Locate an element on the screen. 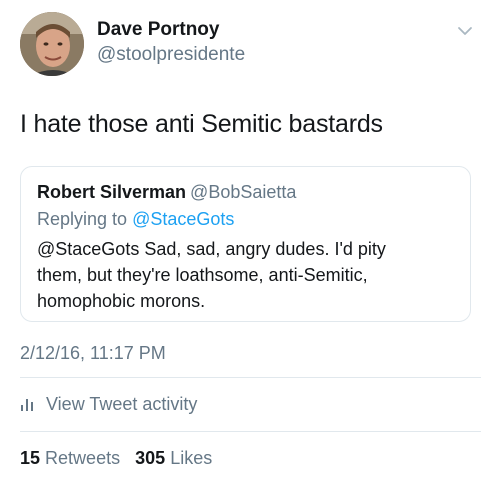  tweet-timestamp: 2/12/16, 11:17 PM is located at coordinates (93, 353).